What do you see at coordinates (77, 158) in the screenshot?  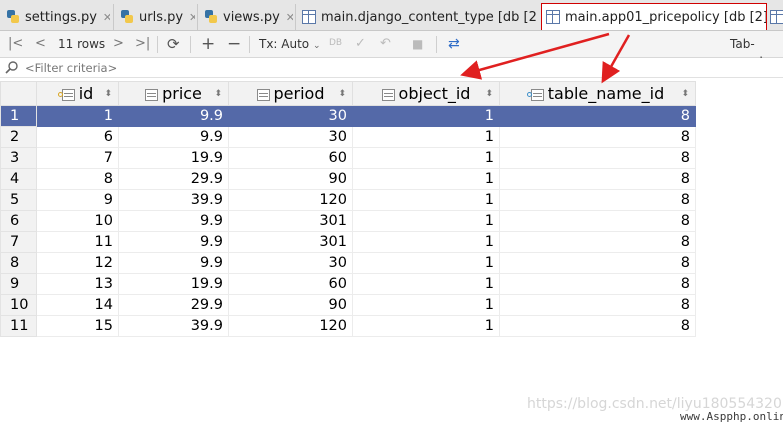 I see `cell-id: 7` at bounding box center [77, 158].